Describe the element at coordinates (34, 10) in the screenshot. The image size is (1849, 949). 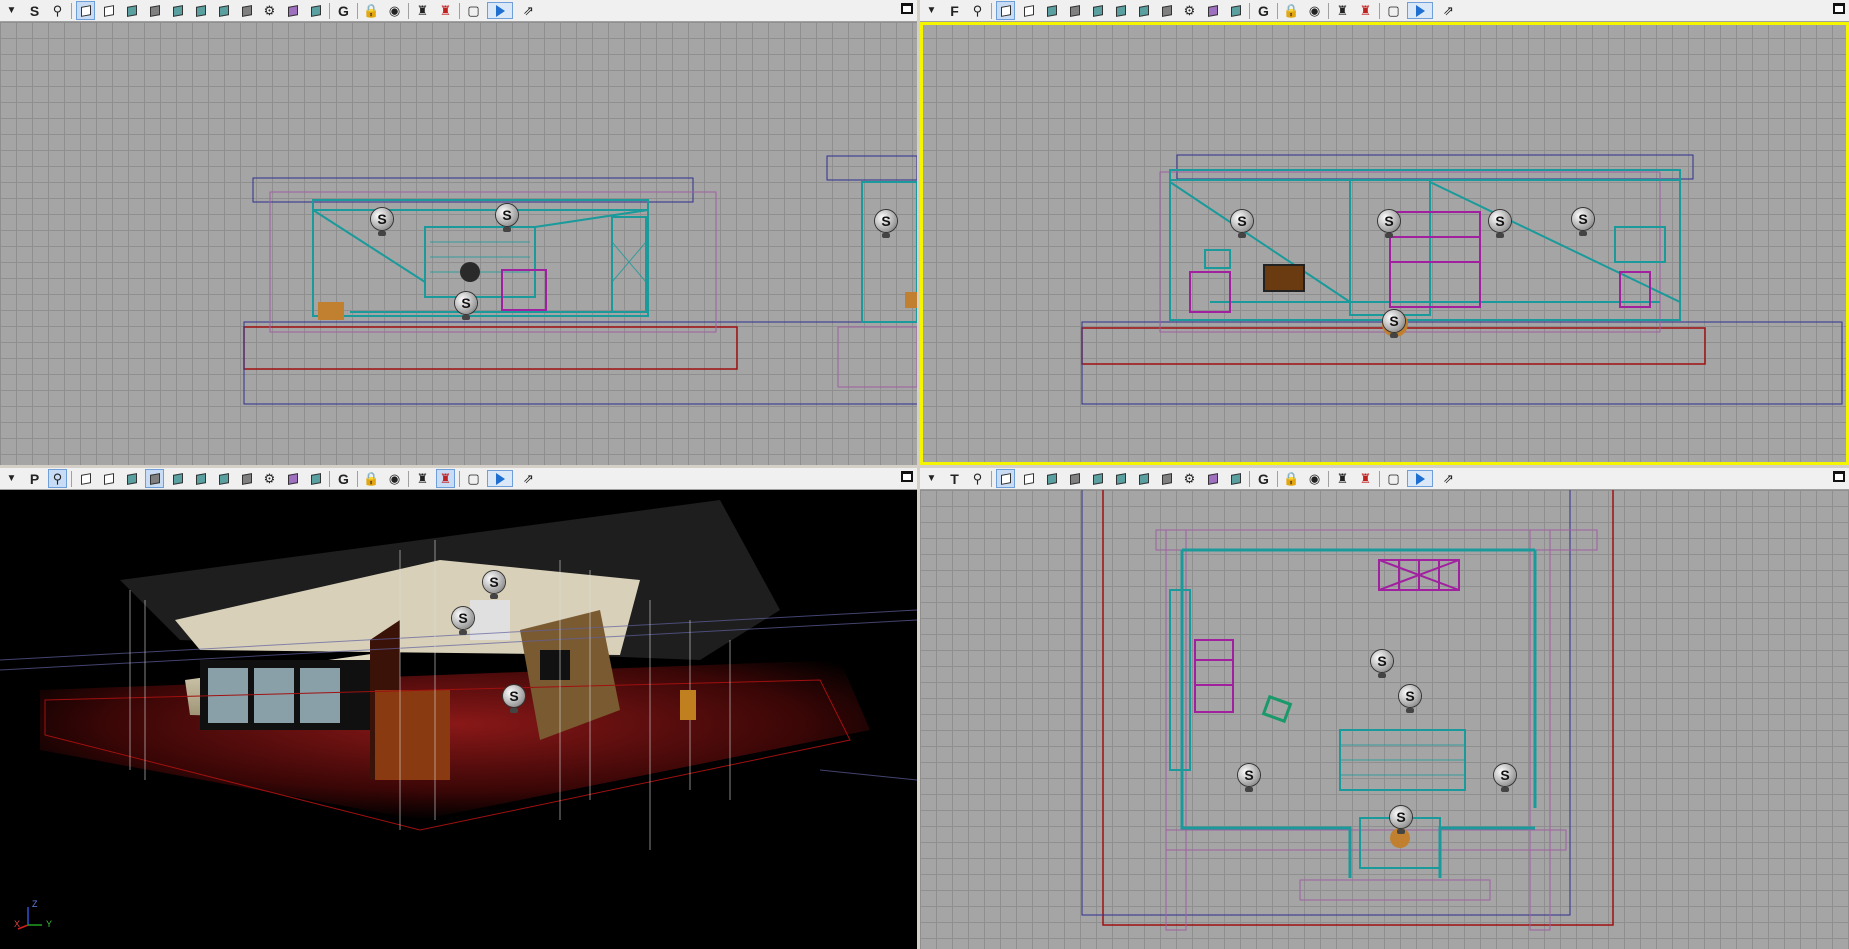
I see `view-letter: S` at that location.